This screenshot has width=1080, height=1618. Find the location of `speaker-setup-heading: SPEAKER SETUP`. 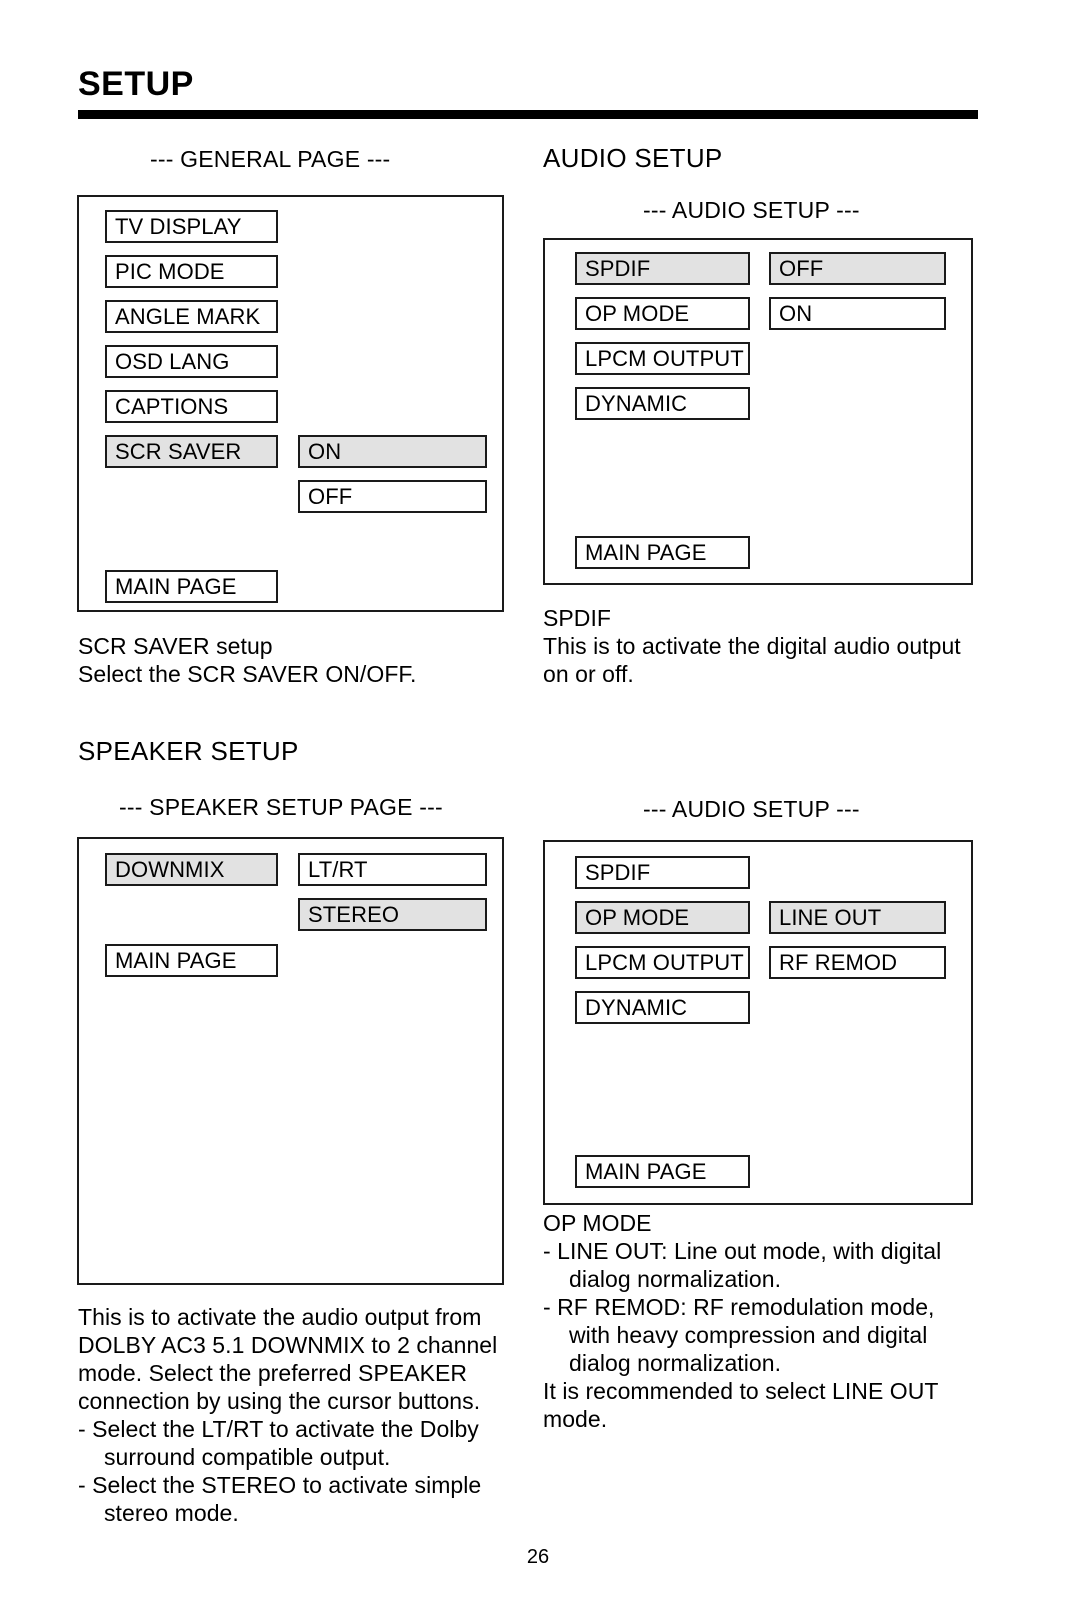

speaker-setup-heading: SPEAKER SETUP is located at coordinates (188, 751).